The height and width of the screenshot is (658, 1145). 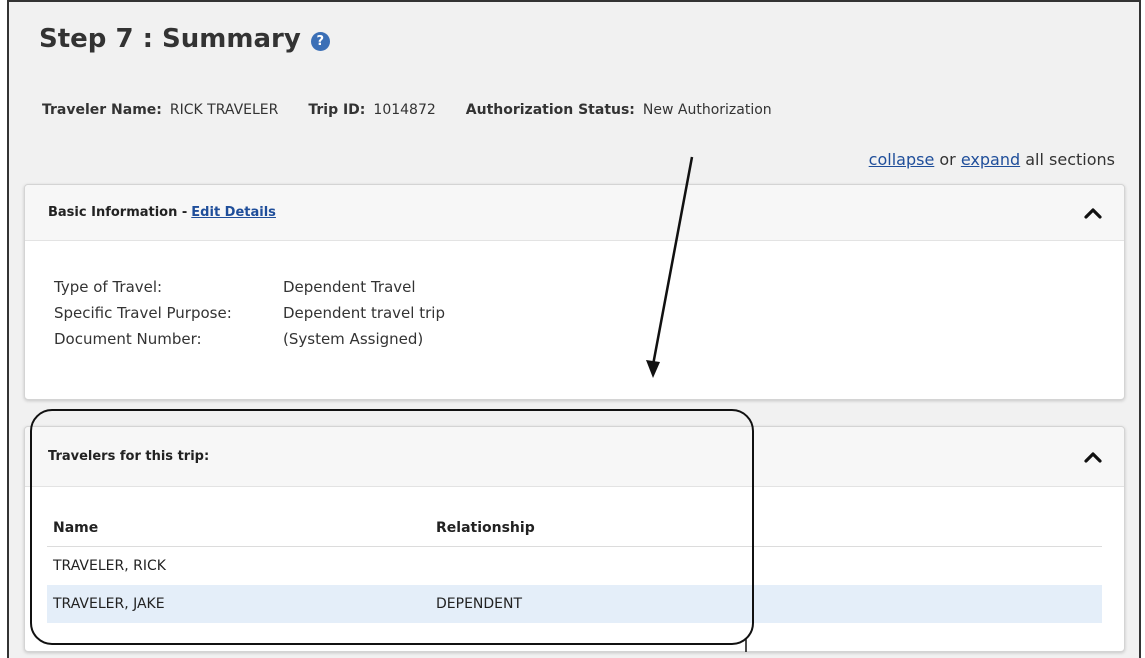 I want to click on auth-status-label: Authorization Status:, so click(x=550, y=110).